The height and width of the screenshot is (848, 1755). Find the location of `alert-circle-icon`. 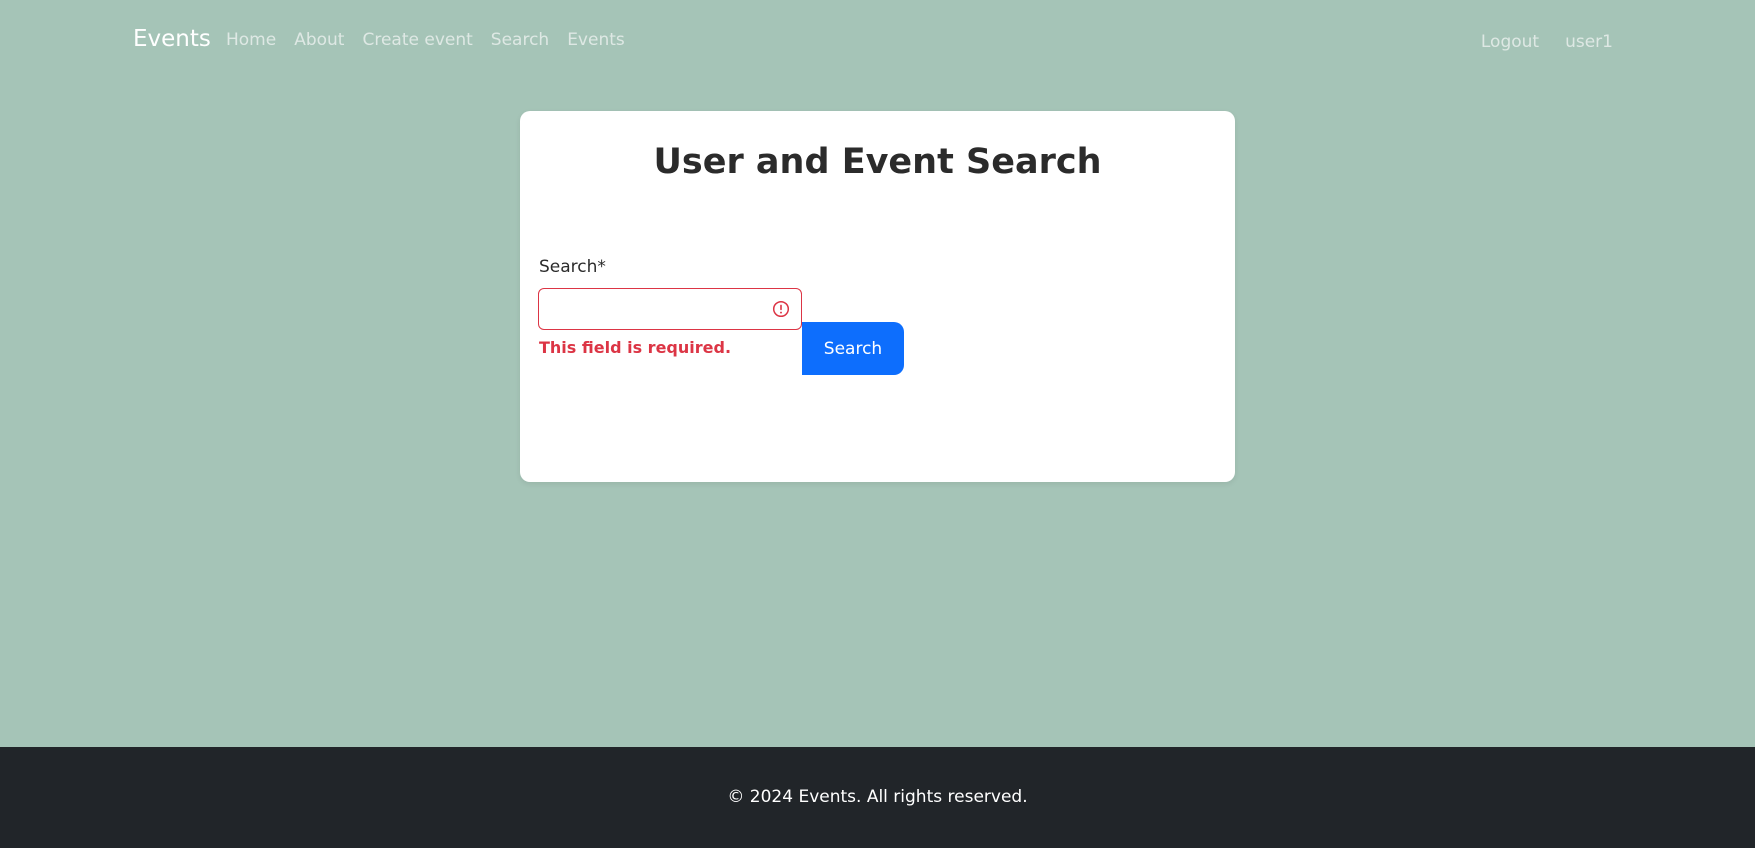

alert-circle-icon is located at coordinates (781, 309).